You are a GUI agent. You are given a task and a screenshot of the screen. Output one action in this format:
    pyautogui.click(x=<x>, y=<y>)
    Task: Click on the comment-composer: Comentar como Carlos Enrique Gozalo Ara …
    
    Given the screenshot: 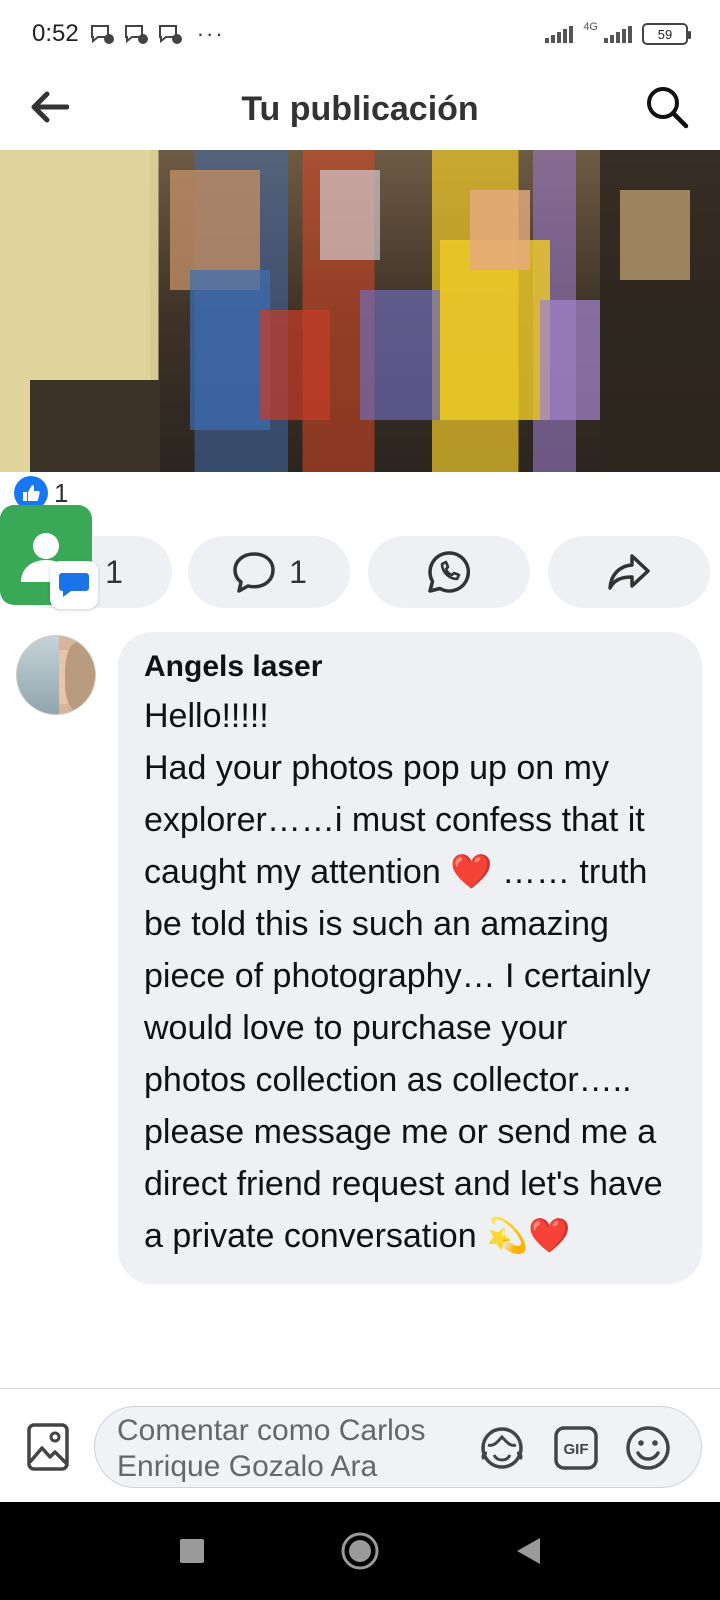 What is the action you would take?
    pyautogui.click(x=360, y=1450)
    